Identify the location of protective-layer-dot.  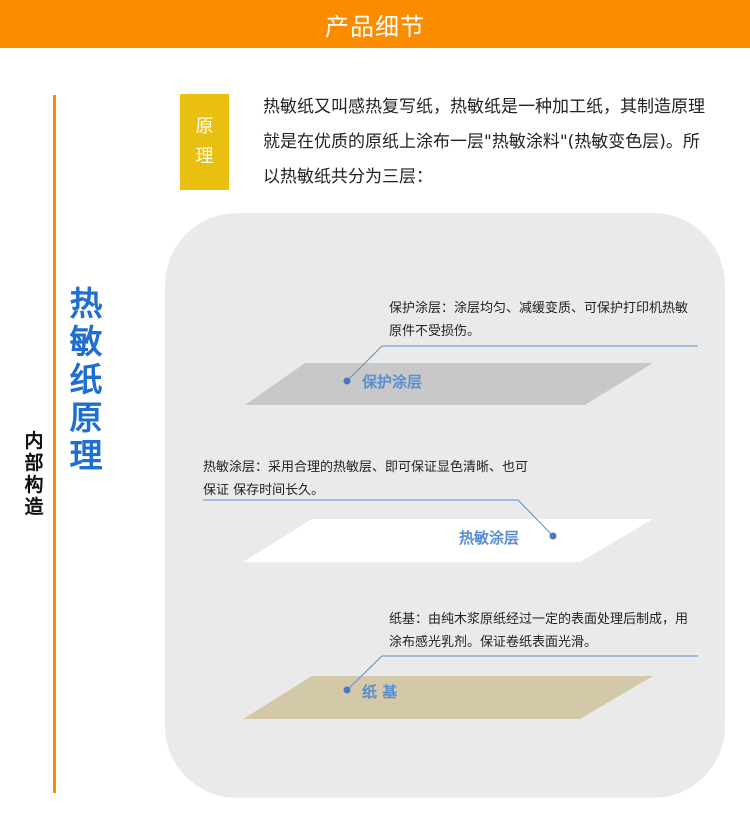
(347, 381).